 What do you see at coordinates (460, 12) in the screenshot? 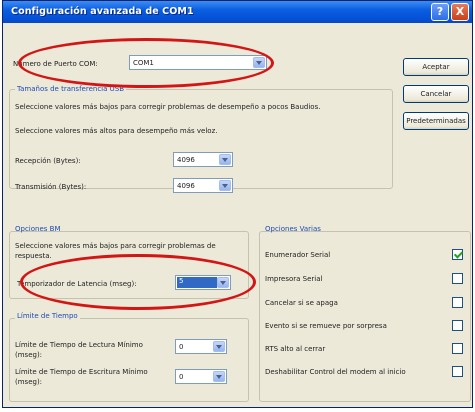
I see `close-icon: X` at bounding box center [460, 12].